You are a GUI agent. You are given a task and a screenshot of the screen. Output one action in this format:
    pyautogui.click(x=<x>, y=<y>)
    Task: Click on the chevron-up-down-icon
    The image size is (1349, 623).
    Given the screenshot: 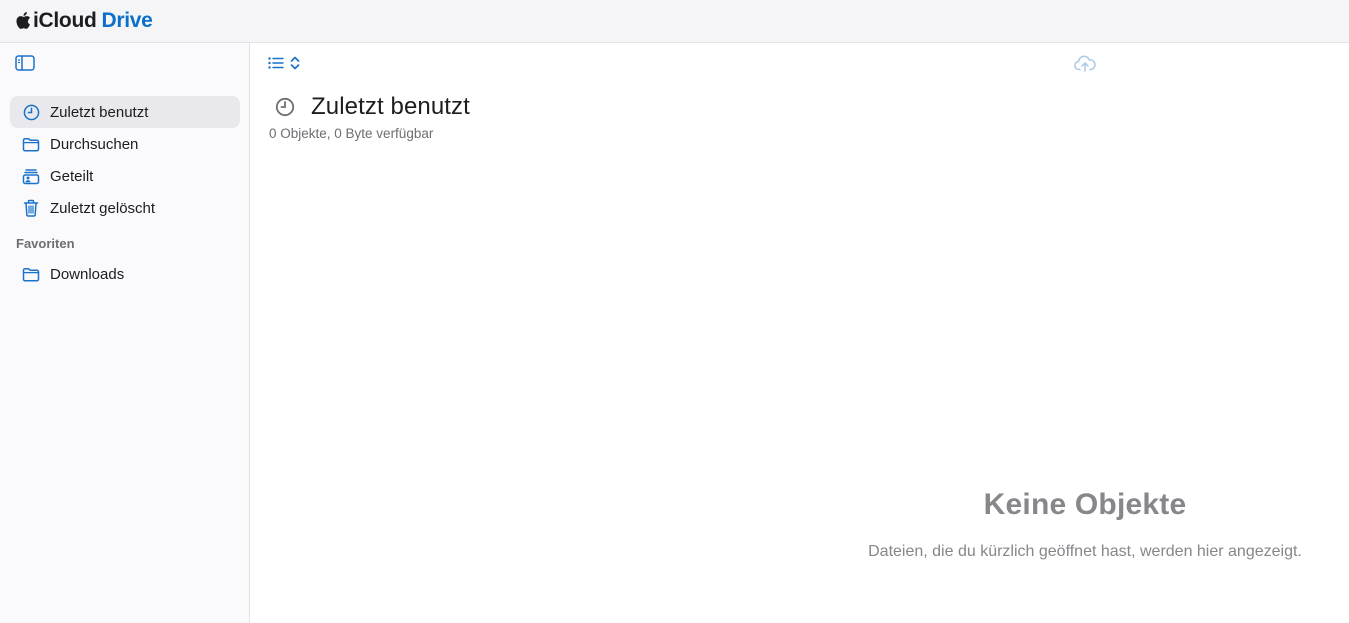 What is the action you would take?
    pyautogui.click(x=295, y=63)
    